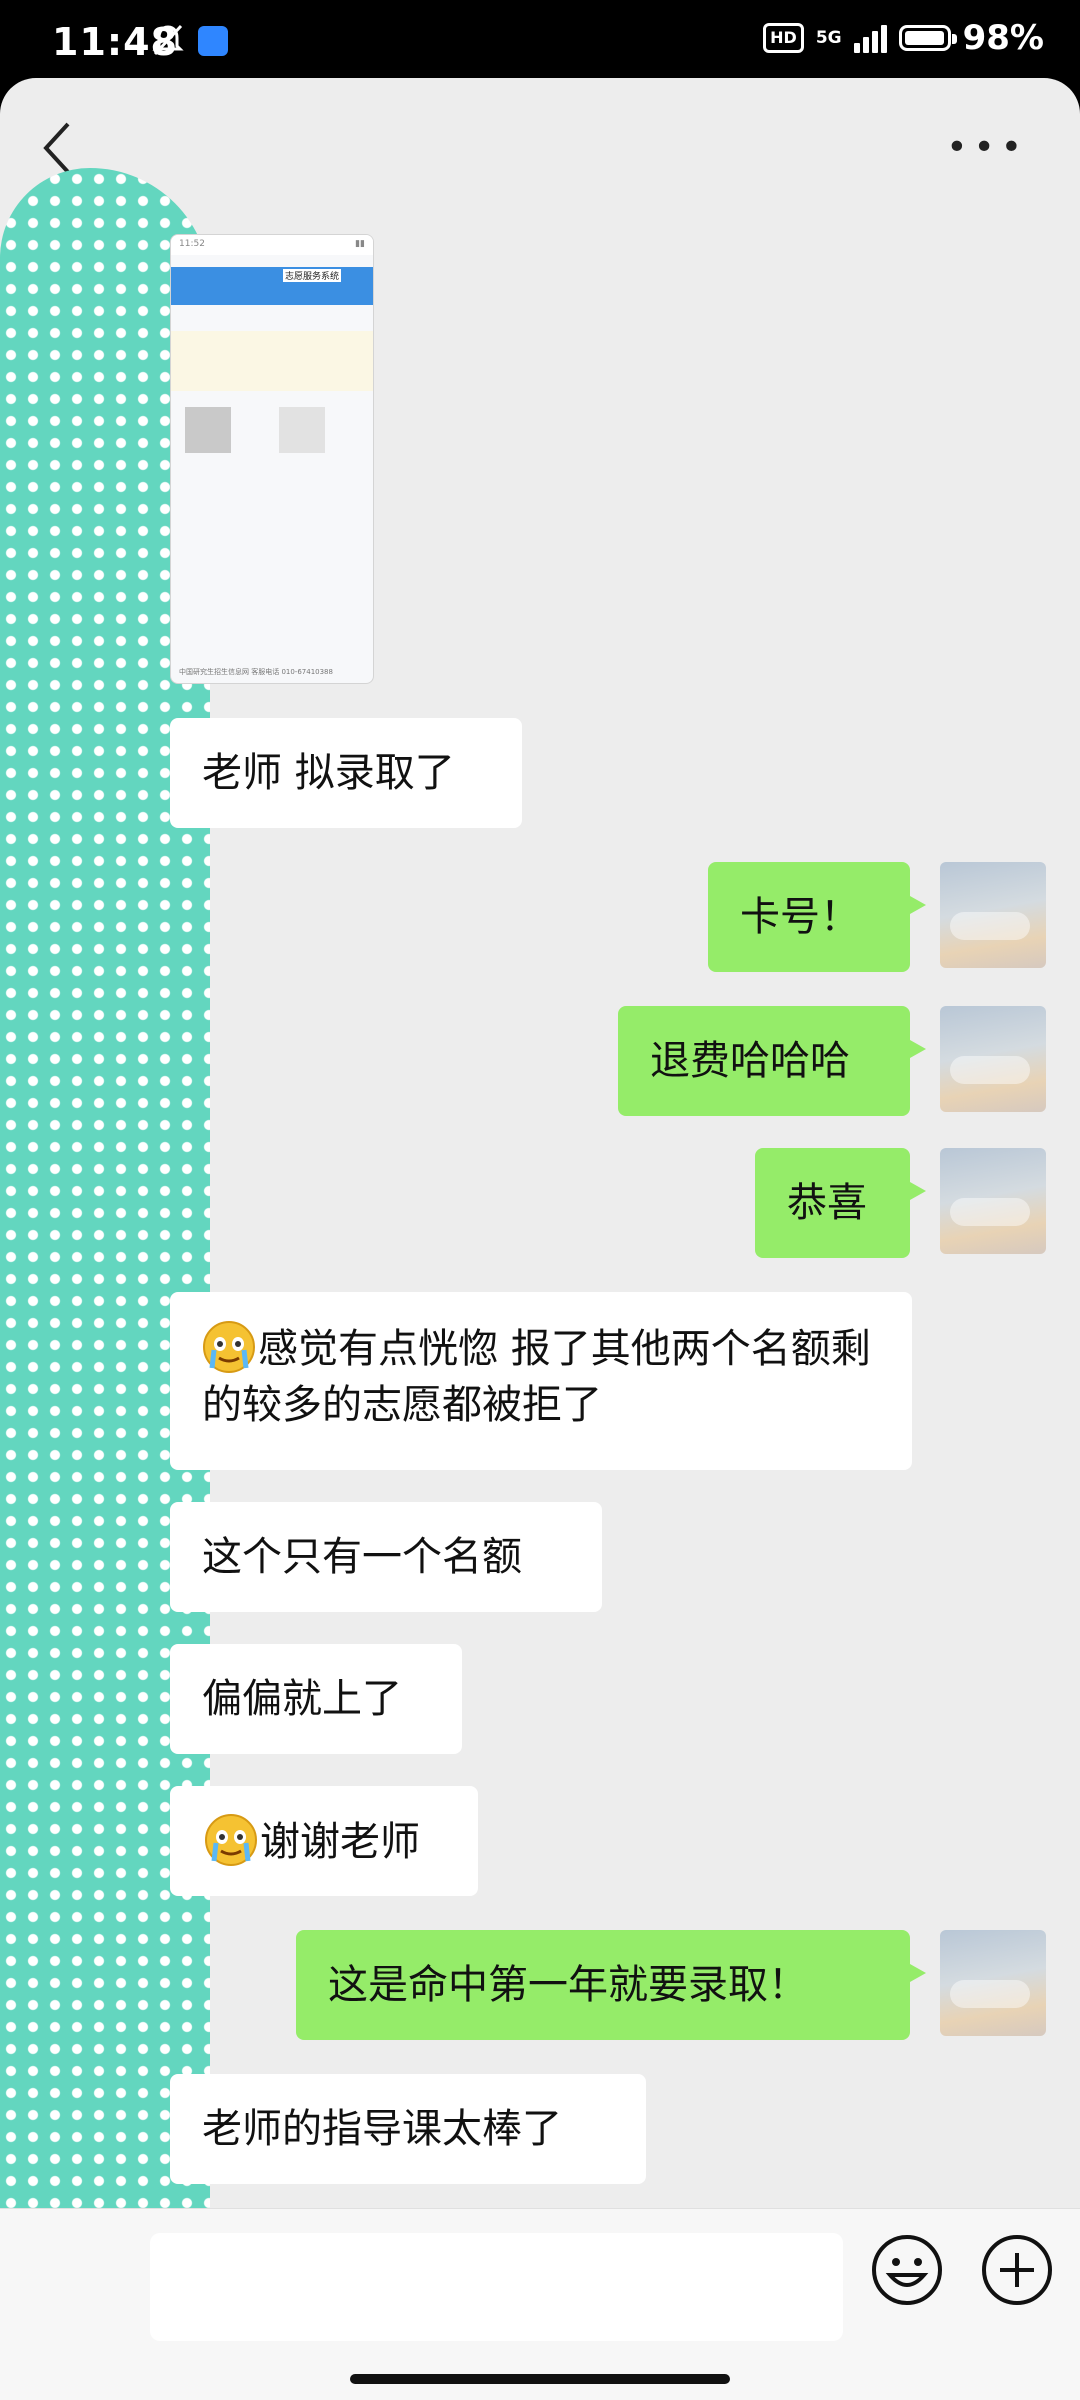 This screenshot has height=2400, width=1080. Describe the element at coordinates (362, 1557) in the screenshot. I see `message-text: 这个只有一个名额` at that location.